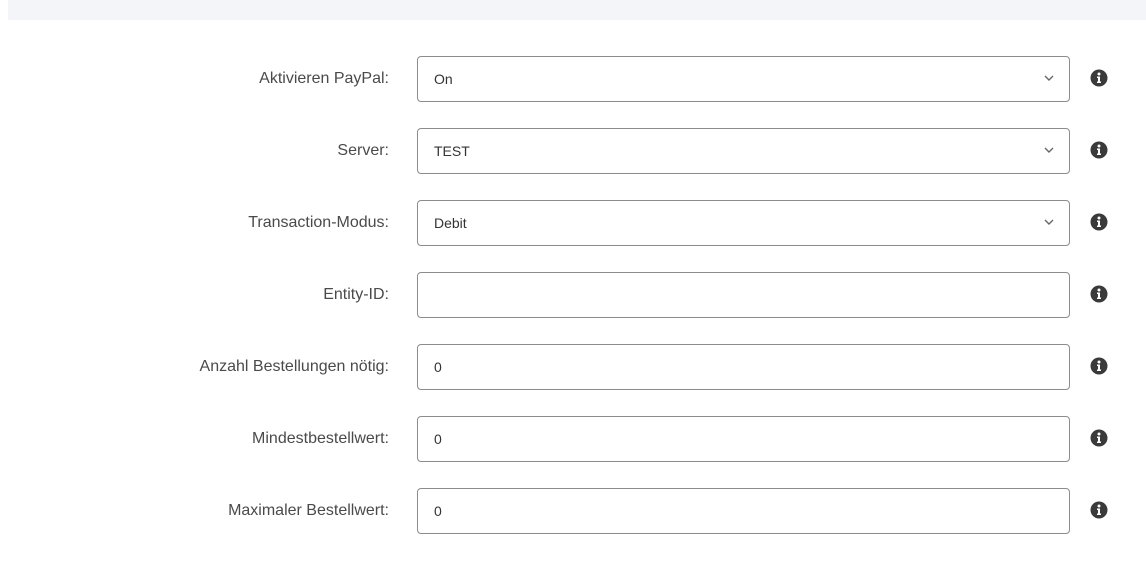 This screenshot has width=1146, height=586. I want to click on max-order-value-label: Maximaler Bestellwert:, so click(308, 510).